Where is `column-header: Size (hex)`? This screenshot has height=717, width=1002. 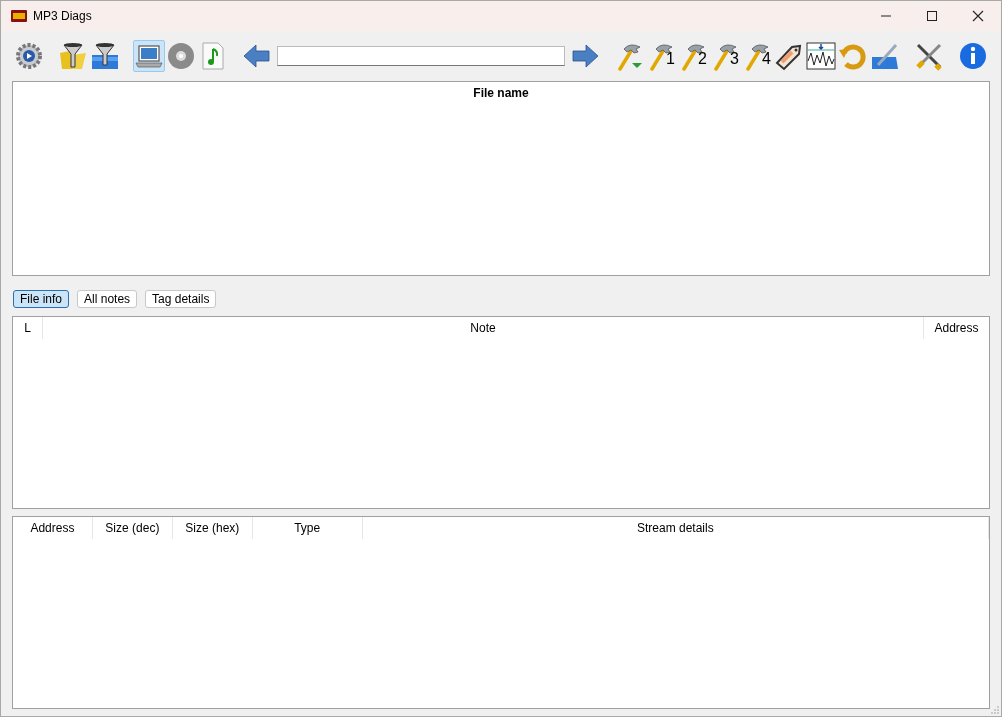
column-header: Size (hex) is located at coordinates (212, 528).